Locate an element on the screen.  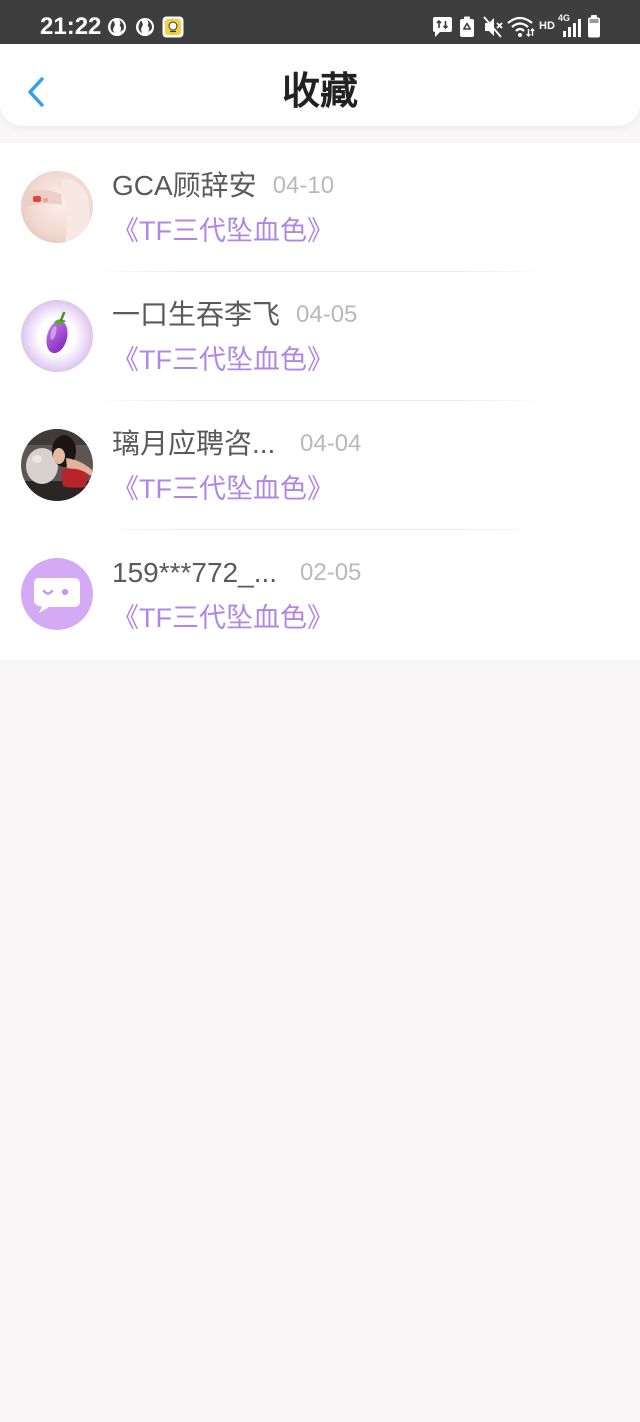
status-bar: 21:22 HD 4G is located at coordinates (320, 22).